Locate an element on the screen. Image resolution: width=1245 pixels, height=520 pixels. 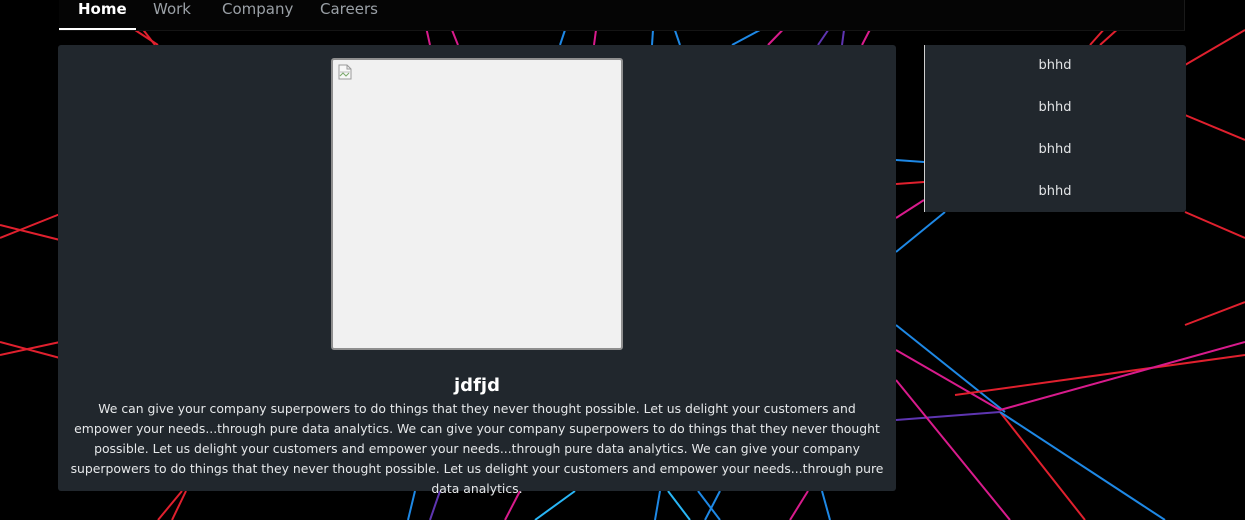
card-image is located at coordinates (477, 204).